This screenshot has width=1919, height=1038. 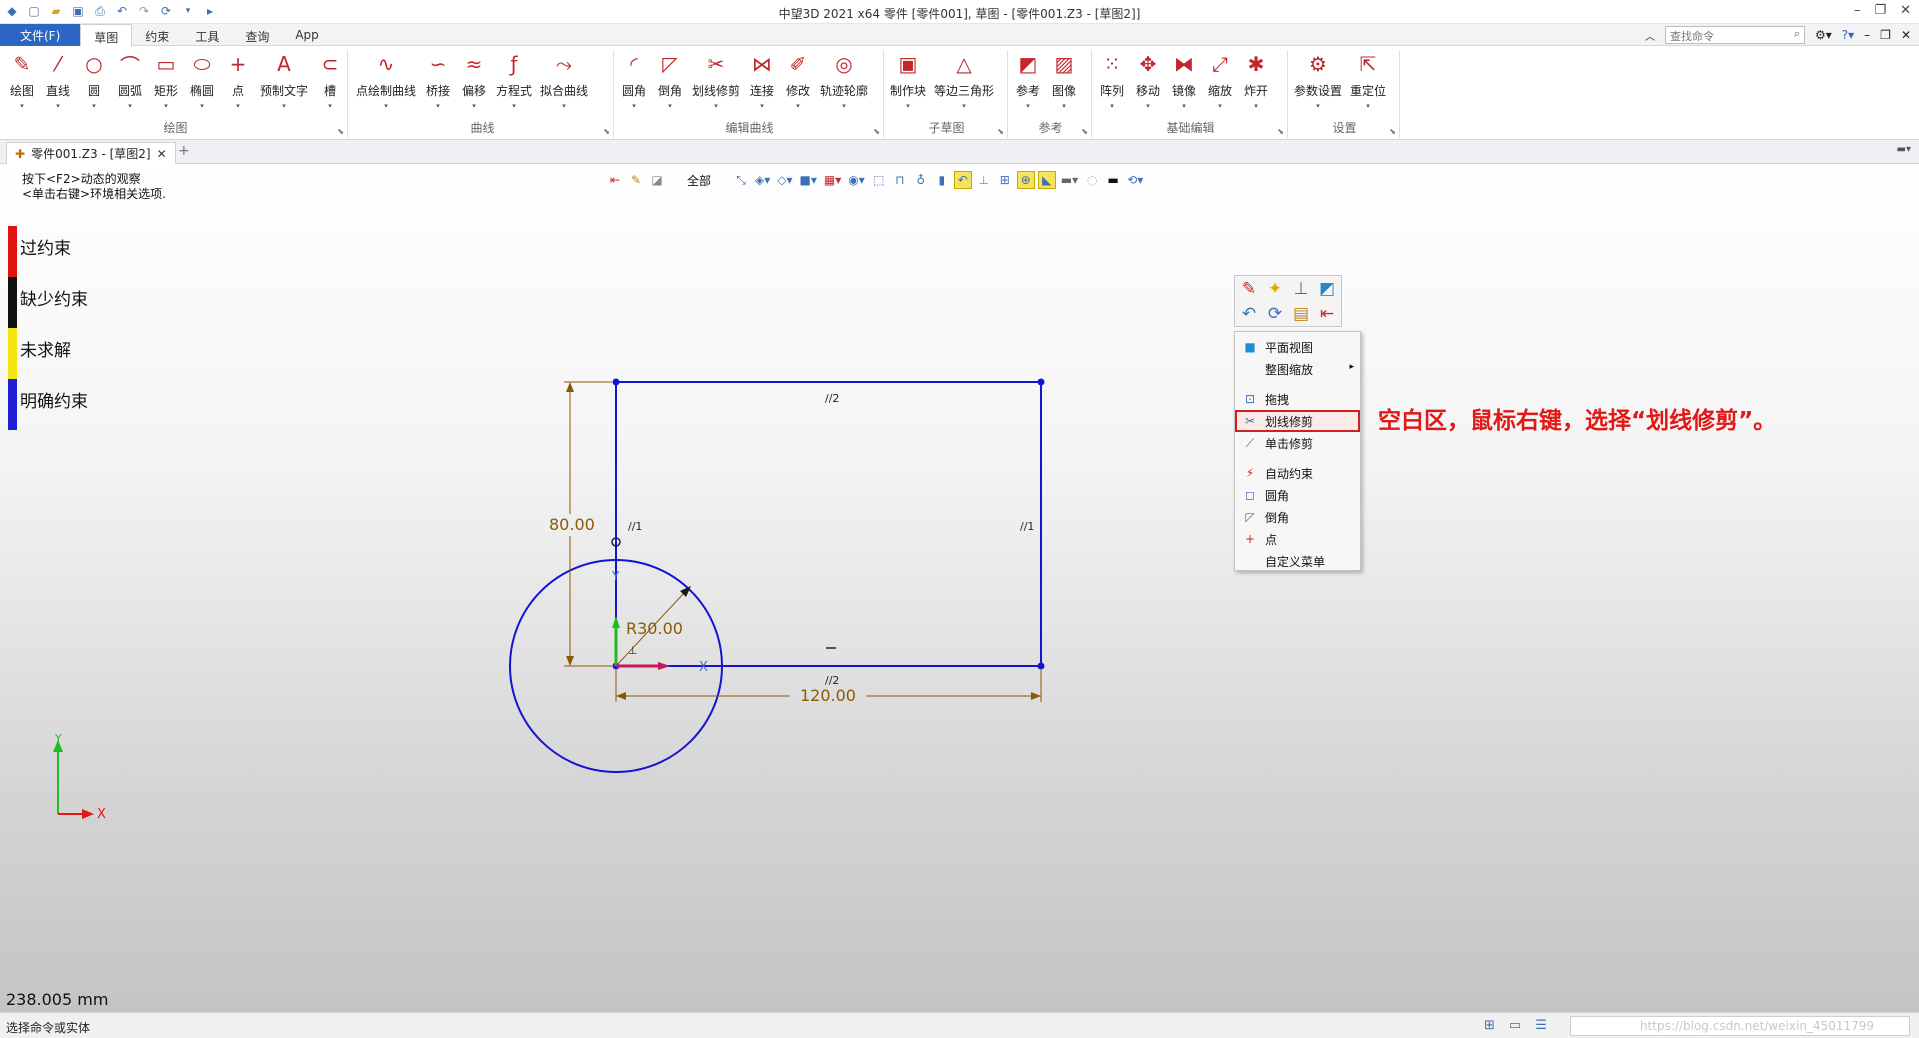 I want to click on ribbon-tool-button: ▨ 图像 ▾, so click(x=1064, y=80).